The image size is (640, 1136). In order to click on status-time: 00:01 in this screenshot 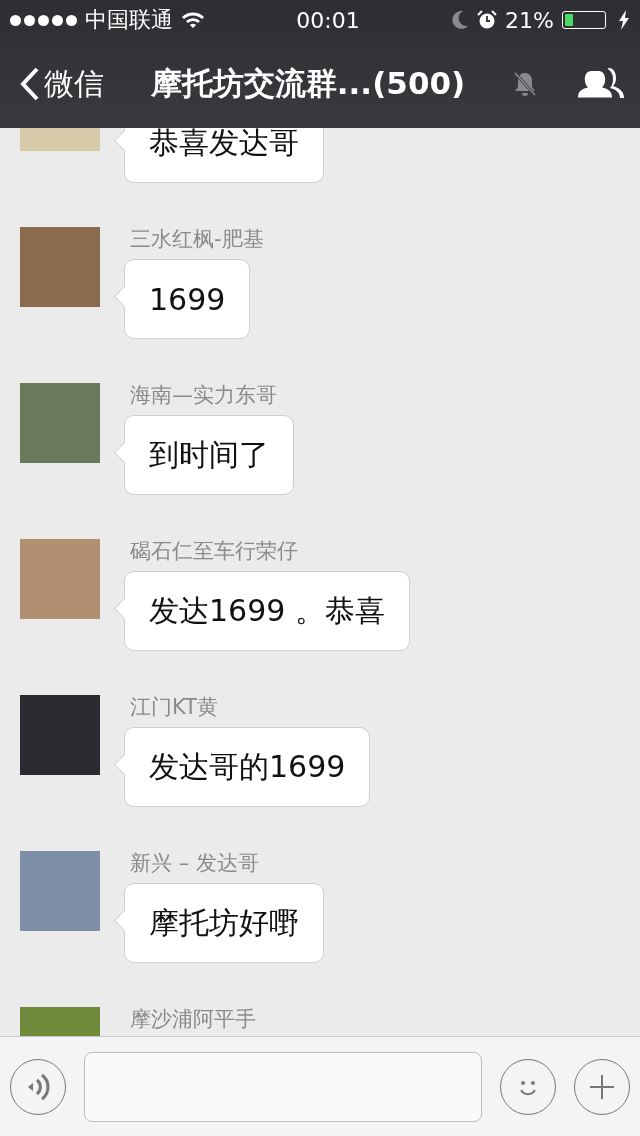, I will do `click(328, 20)`.